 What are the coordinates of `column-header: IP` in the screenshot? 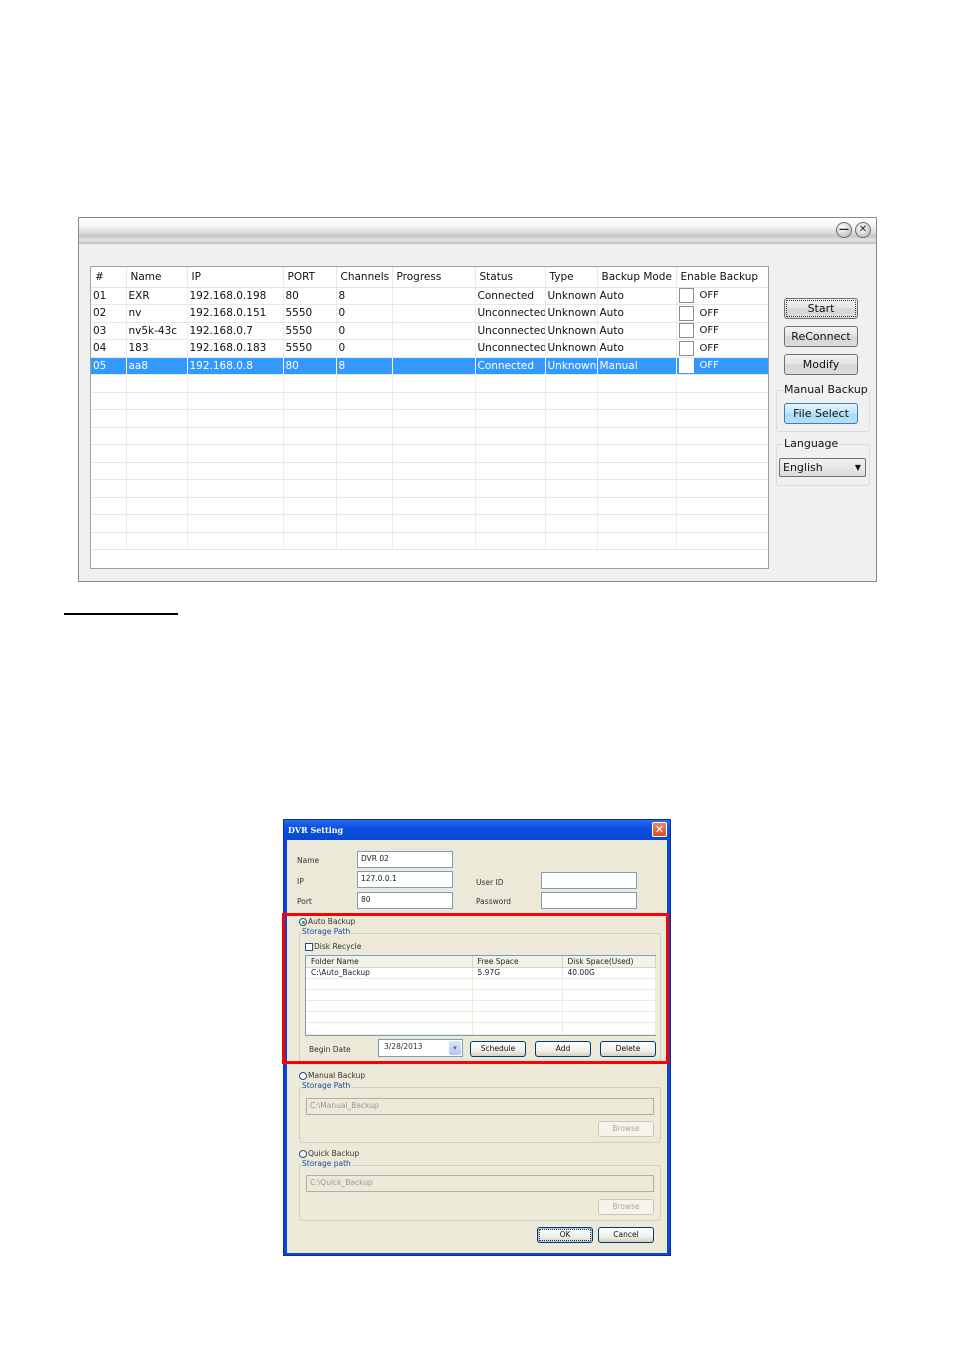 It's located at (235, 277).